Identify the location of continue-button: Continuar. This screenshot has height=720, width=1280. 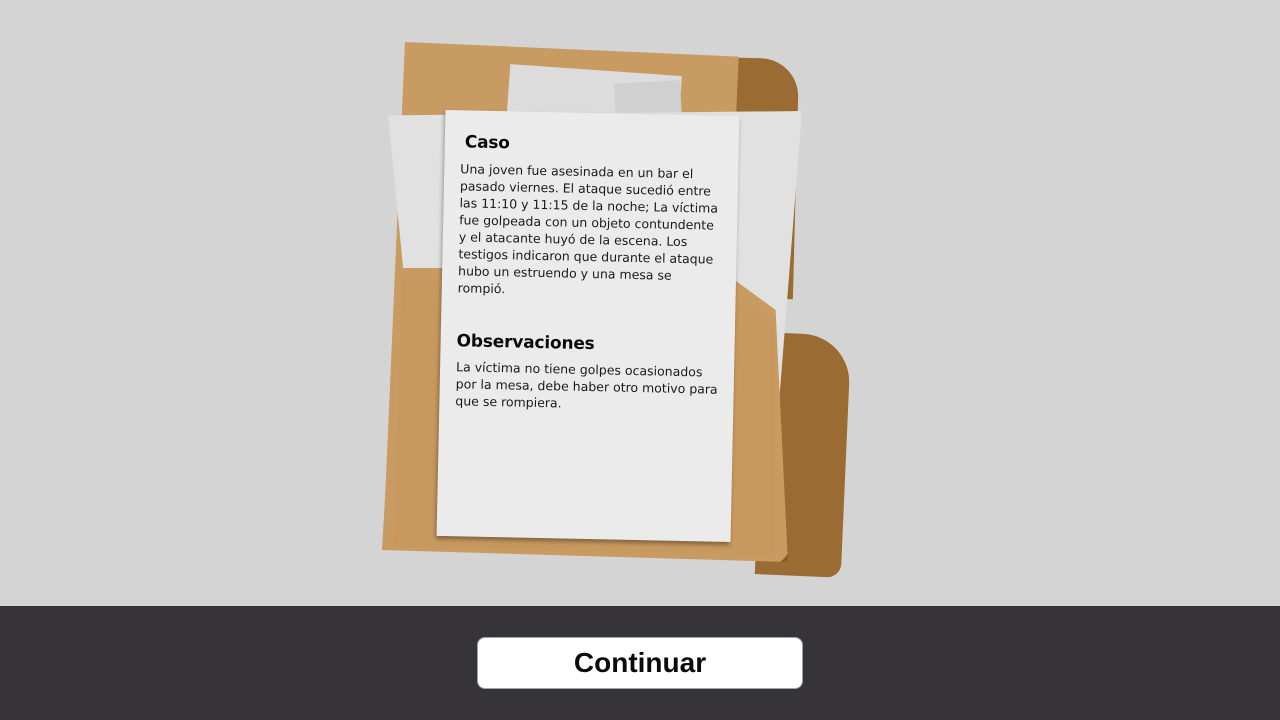
(640, 663).